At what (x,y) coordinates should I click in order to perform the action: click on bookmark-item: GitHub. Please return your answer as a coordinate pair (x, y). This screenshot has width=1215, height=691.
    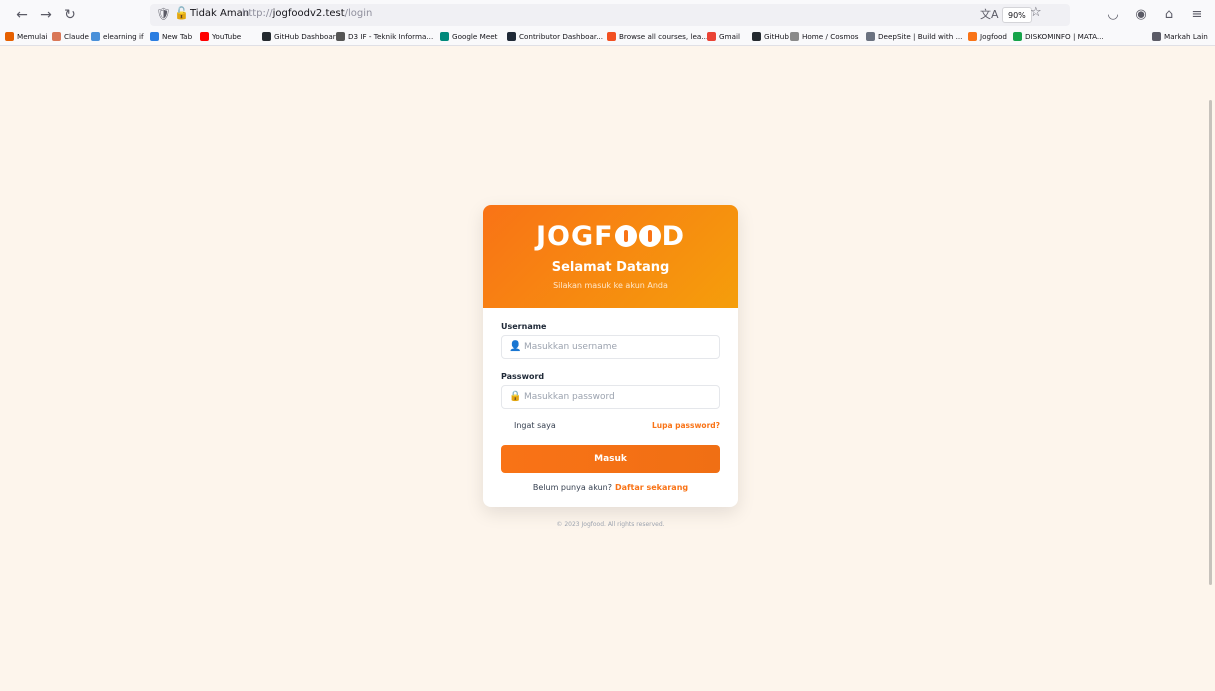
    Looking at the image, I should click on (770, 36).